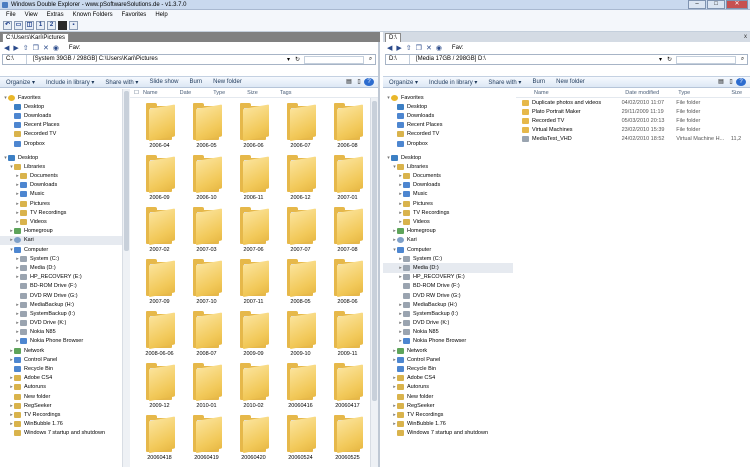 The height and width of the screenshot is (467, 750). I want to click on folder-tile: 20060418, so click(159, 439).